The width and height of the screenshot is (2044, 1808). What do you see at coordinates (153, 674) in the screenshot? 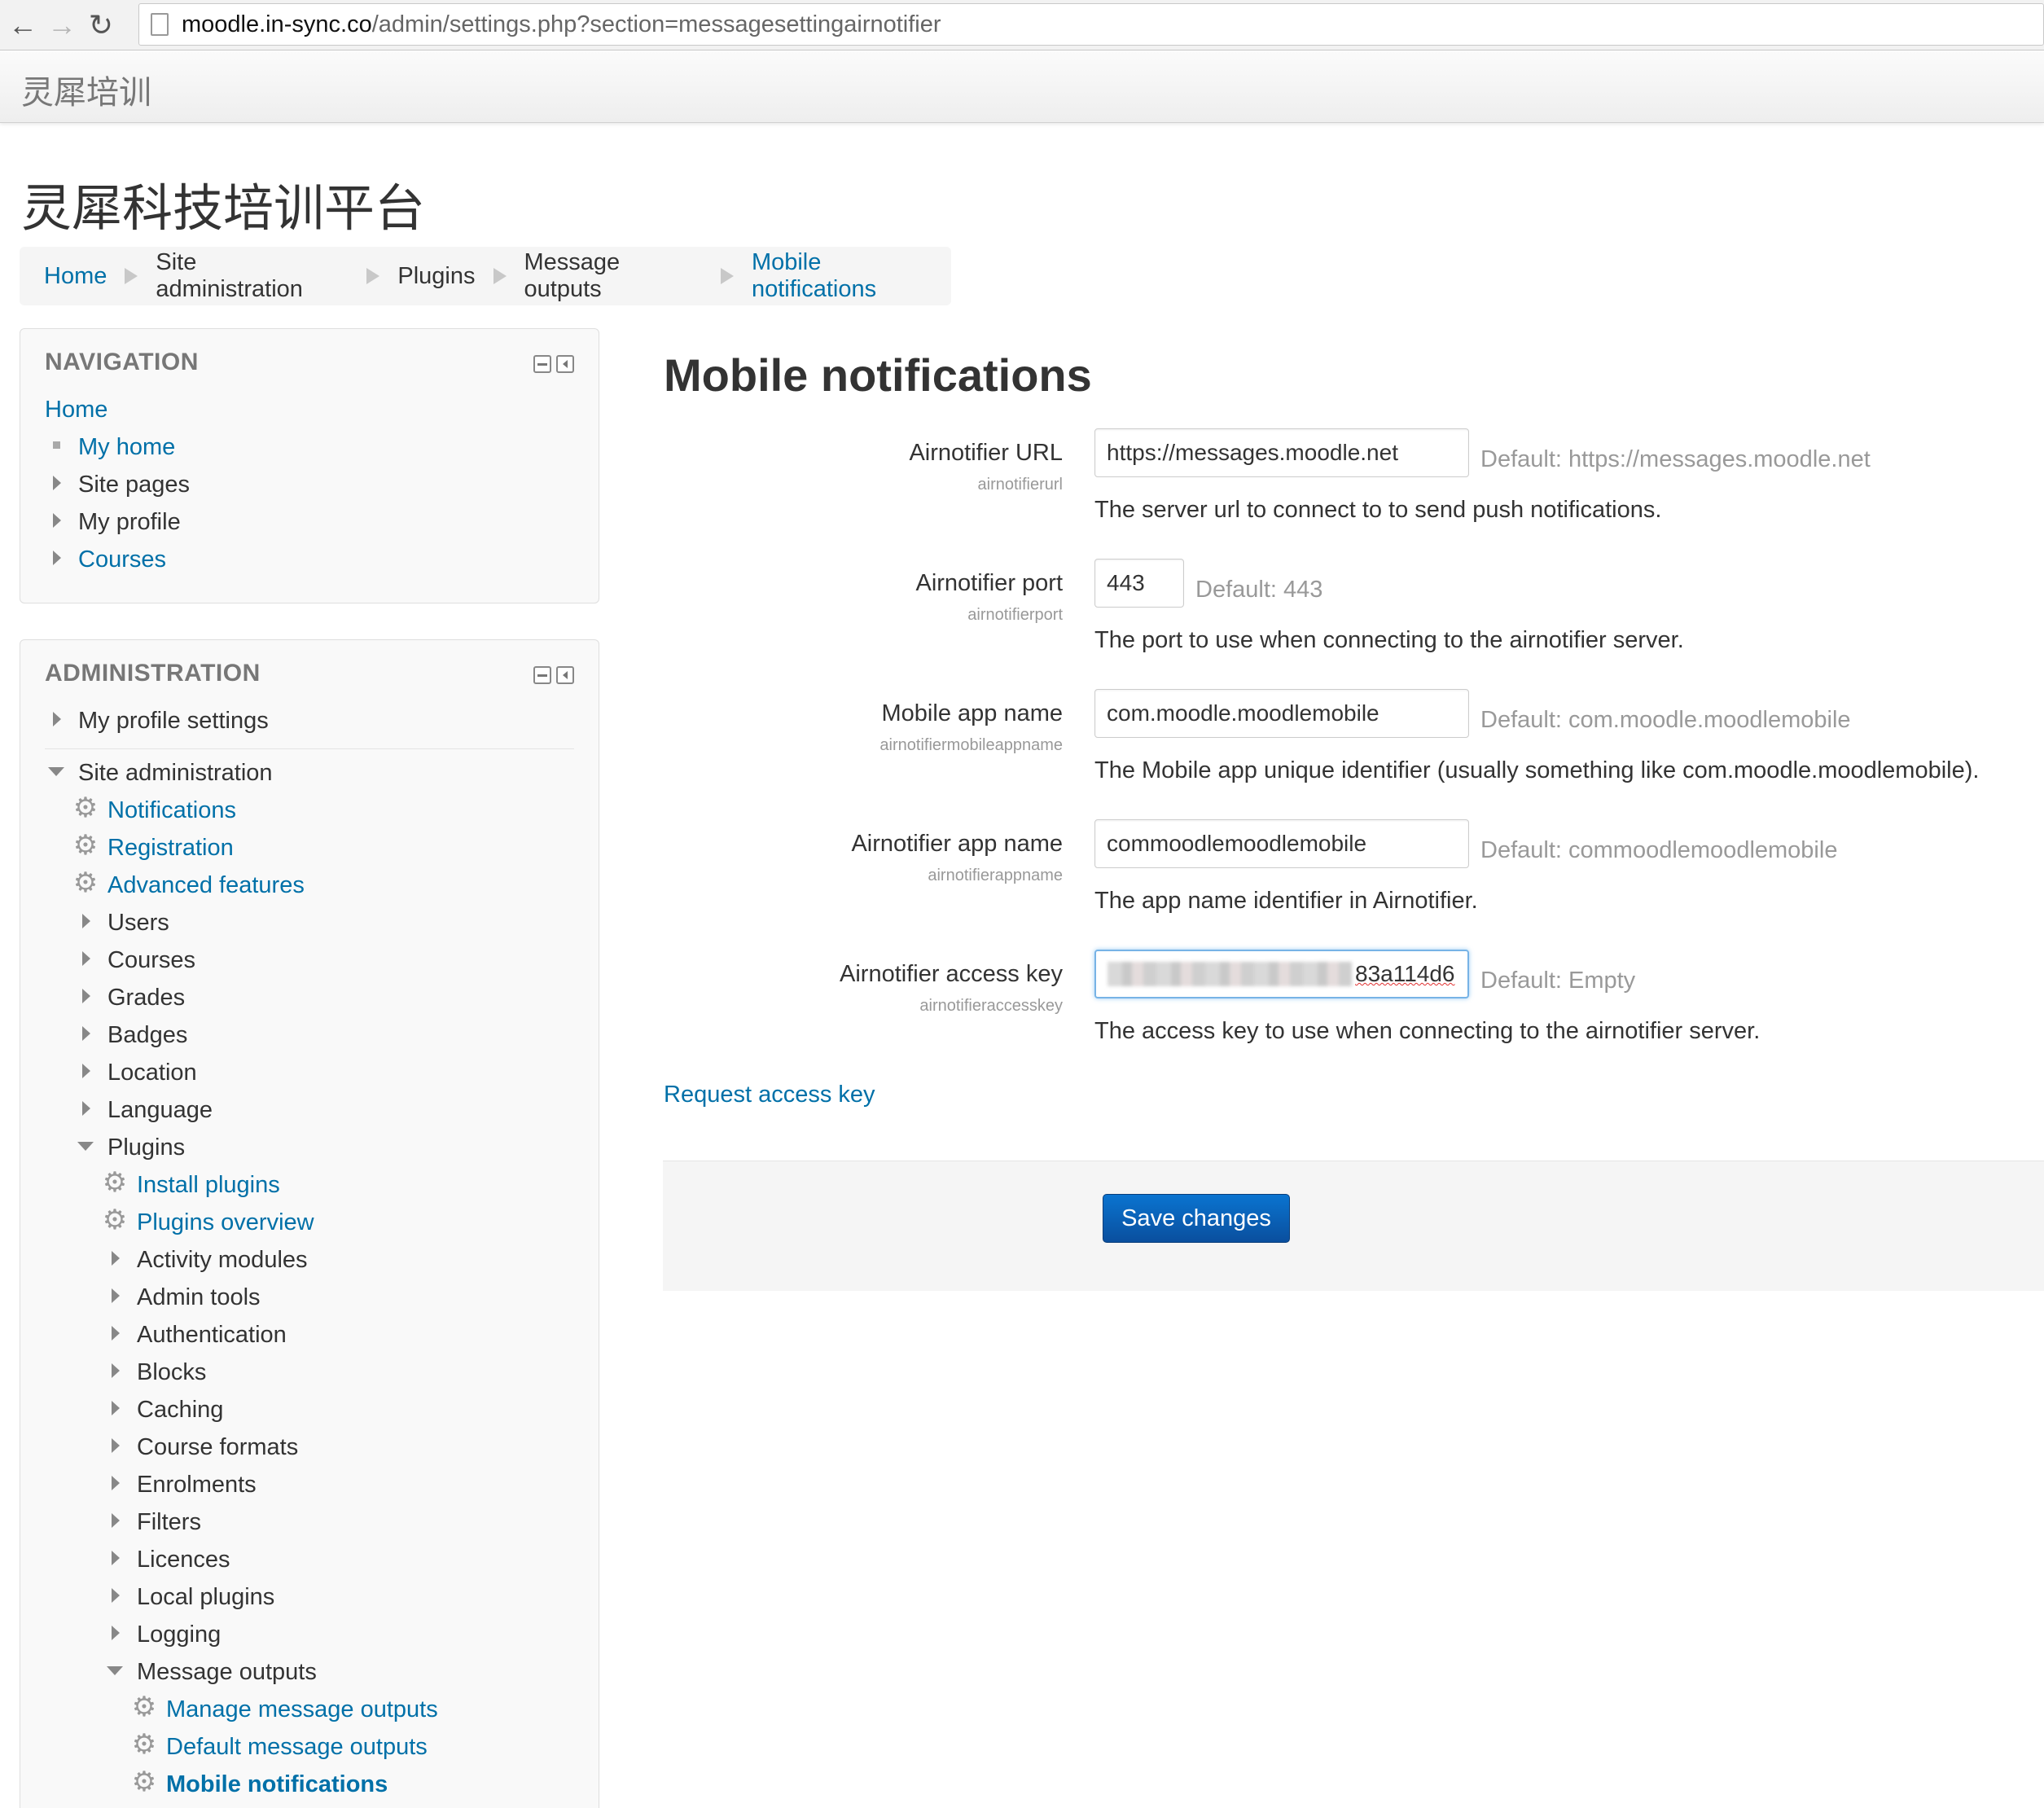
I see `administration-block-title: ADMINISTRATION` at bounding box center [153, 674].